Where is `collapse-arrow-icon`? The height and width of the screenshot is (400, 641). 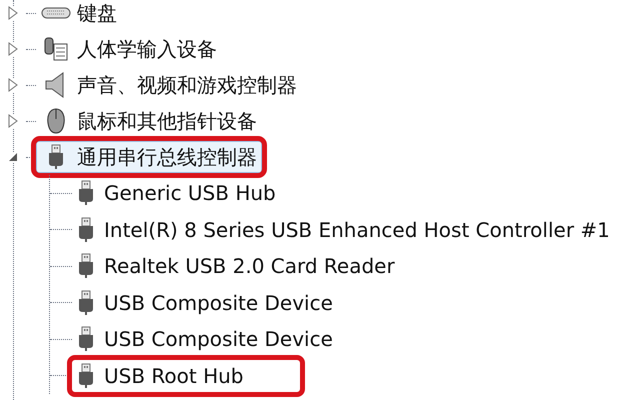
collapse-arrow-icon is located at coordinates (13, 157).